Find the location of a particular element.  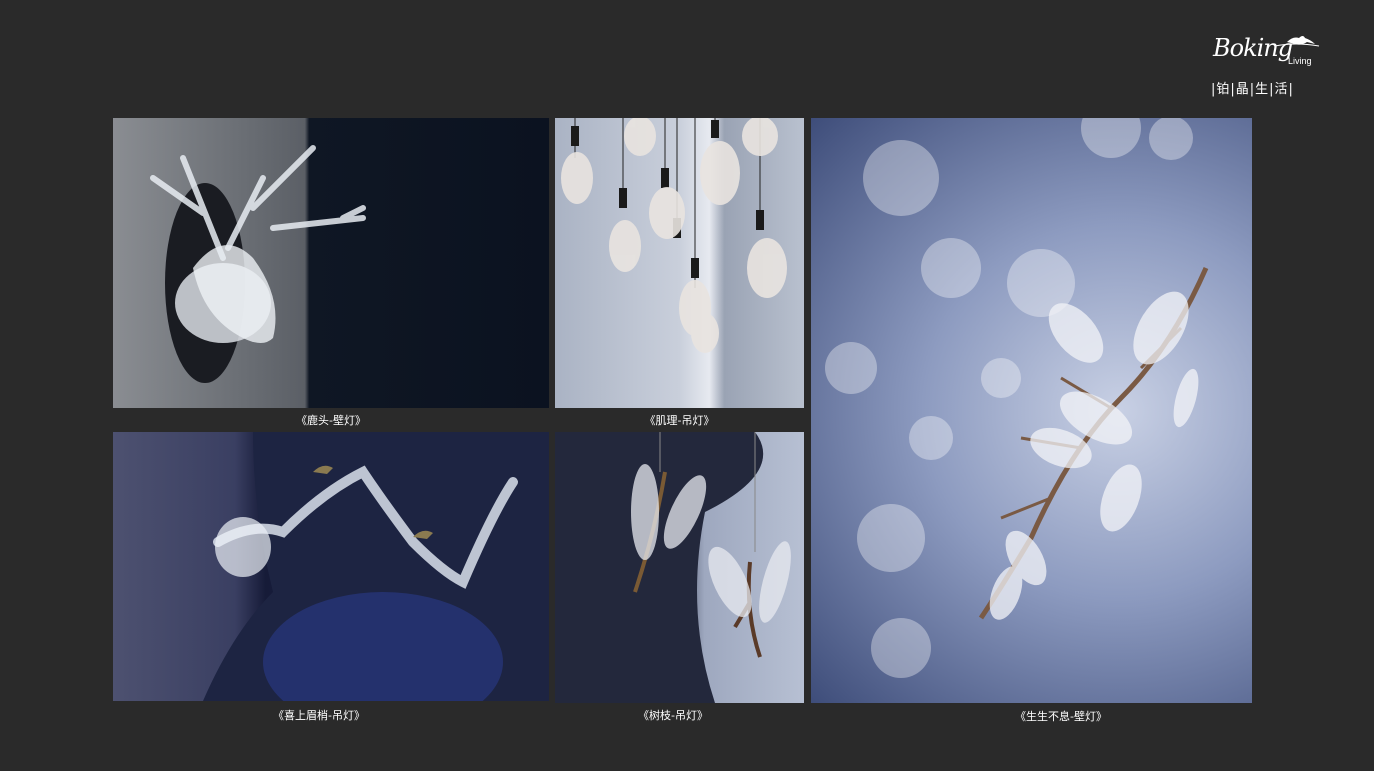

photo-twig-pendant is located at coordinates (679, 567).